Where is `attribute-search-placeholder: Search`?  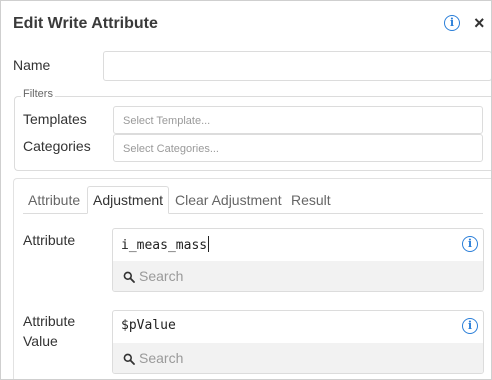 attribute-search-placeholder: Search is located at coordinates (161, 276).